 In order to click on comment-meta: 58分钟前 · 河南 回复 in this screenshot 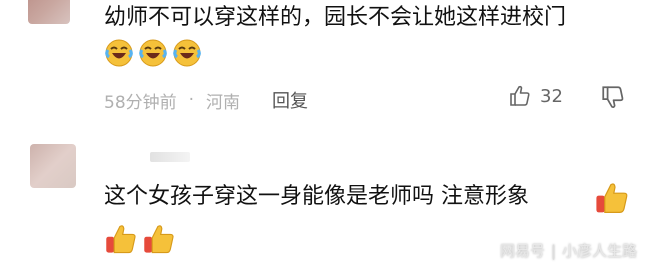, I will do `click(206, 100)`.